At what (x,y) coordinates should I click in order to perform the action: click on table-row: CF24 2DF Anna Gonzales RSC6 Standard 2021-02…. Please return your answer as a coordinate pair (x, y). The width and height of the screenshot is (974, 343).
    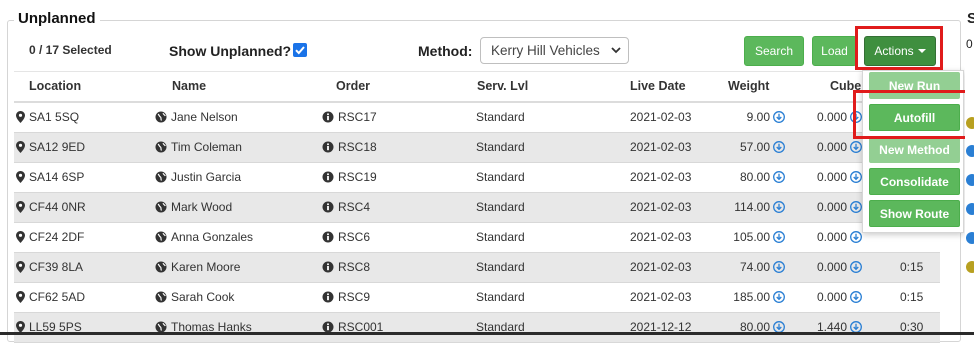
    Looking at the image, I should click on (477, 238).